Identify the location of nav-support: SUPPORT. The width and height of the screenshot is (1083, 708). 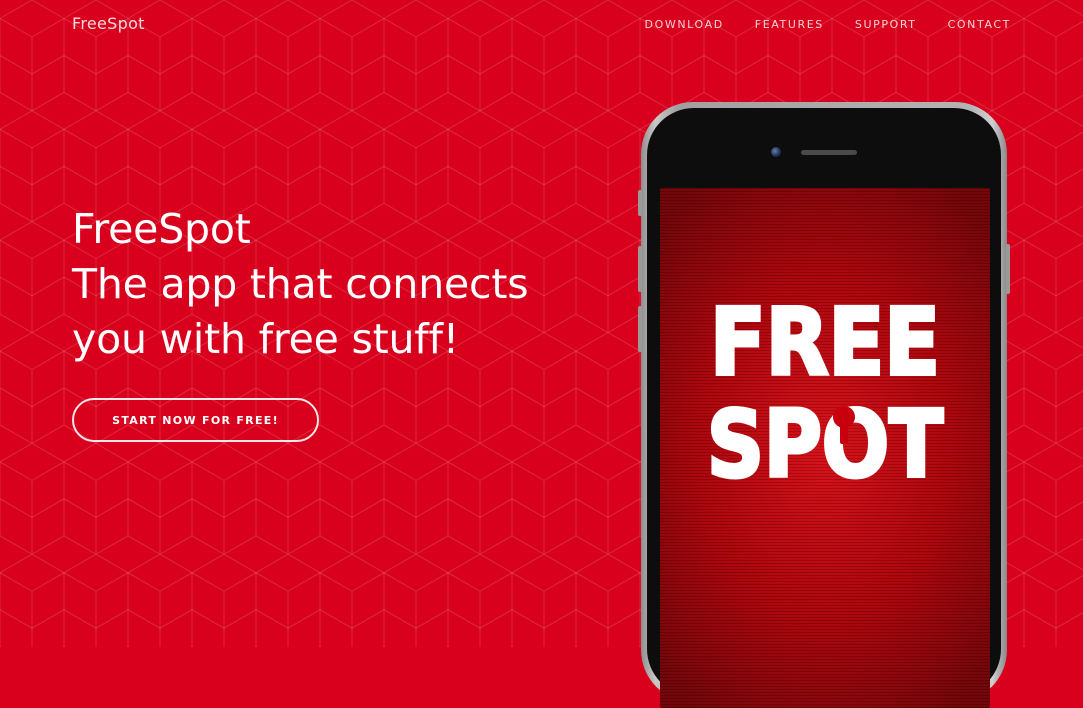
(886, 24).